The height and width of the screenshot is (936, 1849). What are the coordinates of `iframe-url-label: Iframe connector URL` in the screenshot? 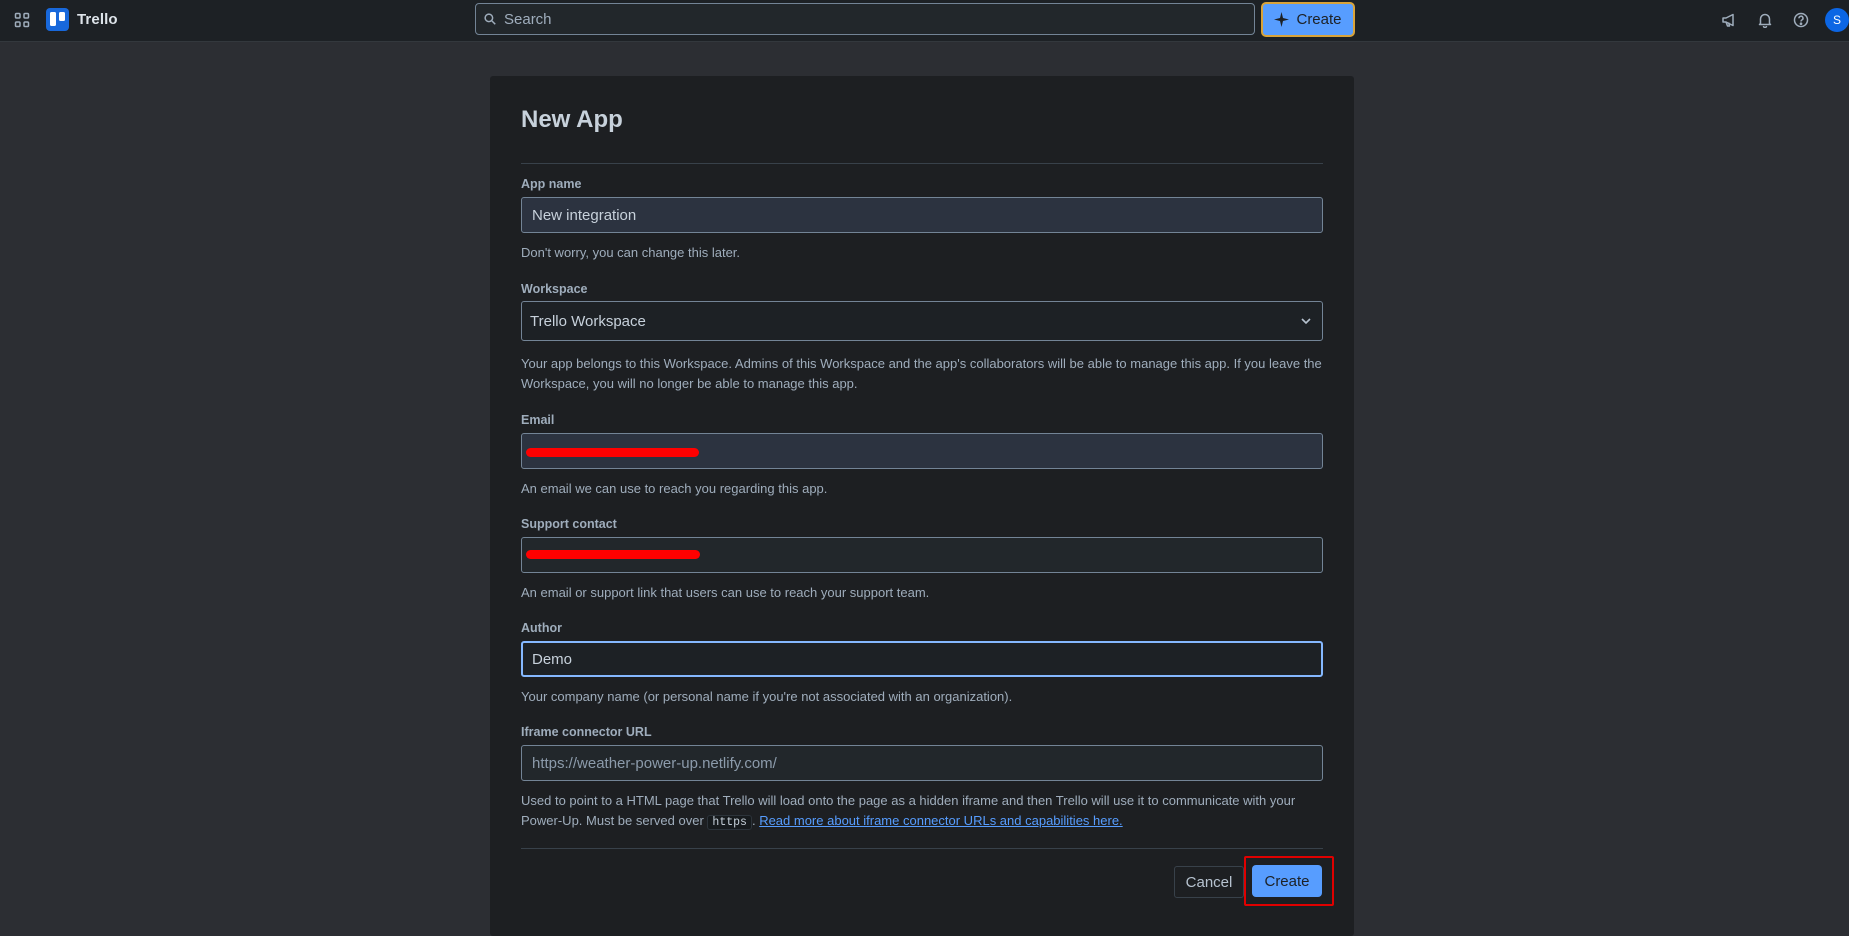 It's located at (586, 732).